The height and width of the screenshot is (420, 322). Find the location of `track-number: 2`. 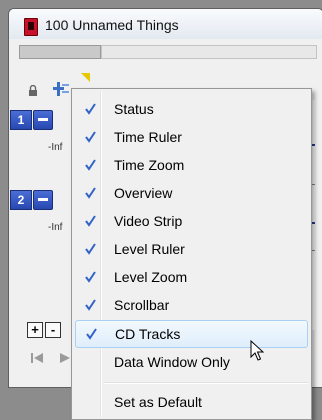

track-number: 2 is located at coordinates (21, 200).